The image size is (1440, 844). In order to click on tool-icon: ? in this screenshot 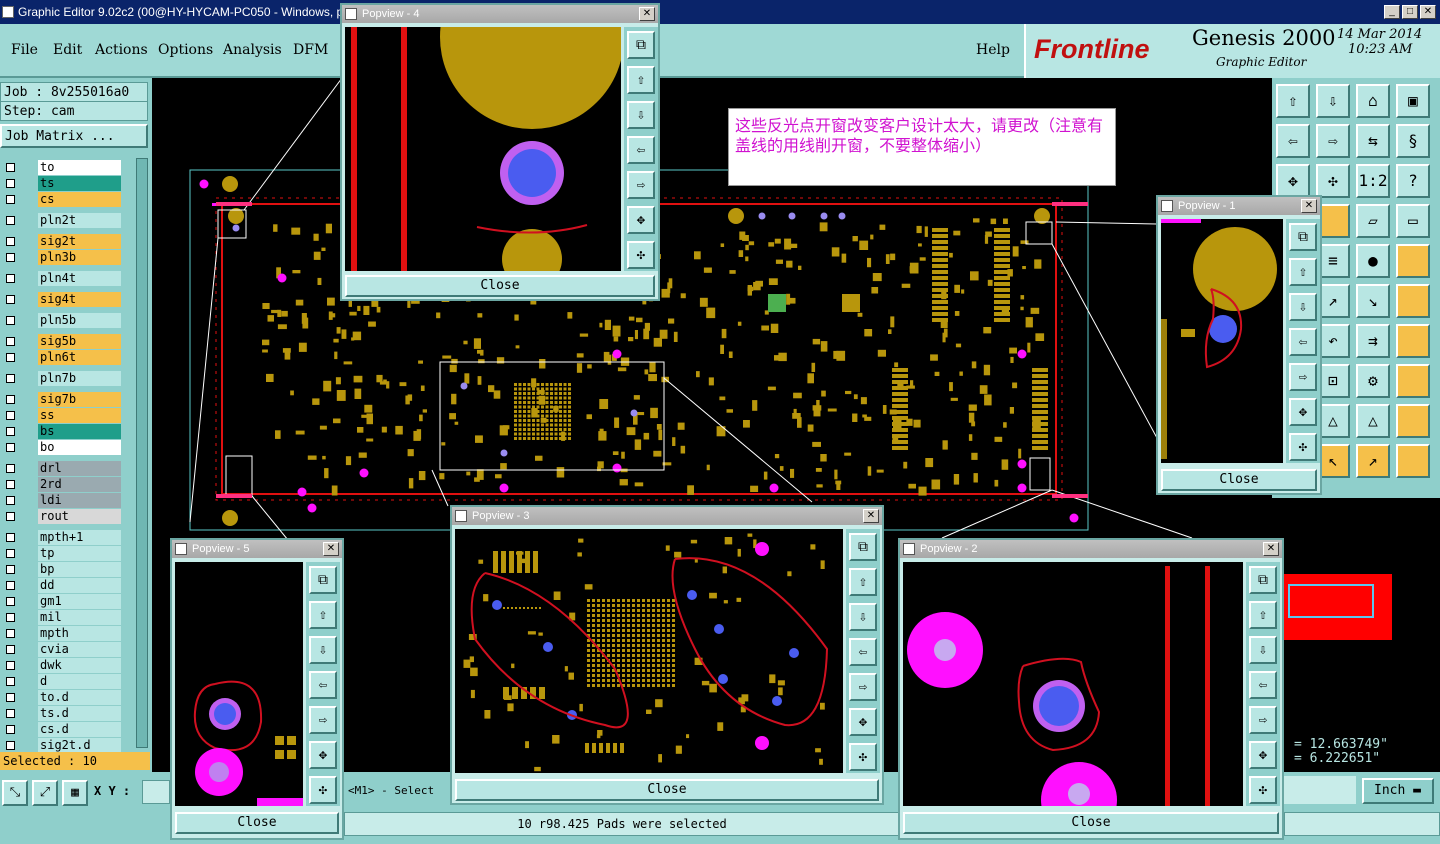, I will do `click(1413, 181)`.